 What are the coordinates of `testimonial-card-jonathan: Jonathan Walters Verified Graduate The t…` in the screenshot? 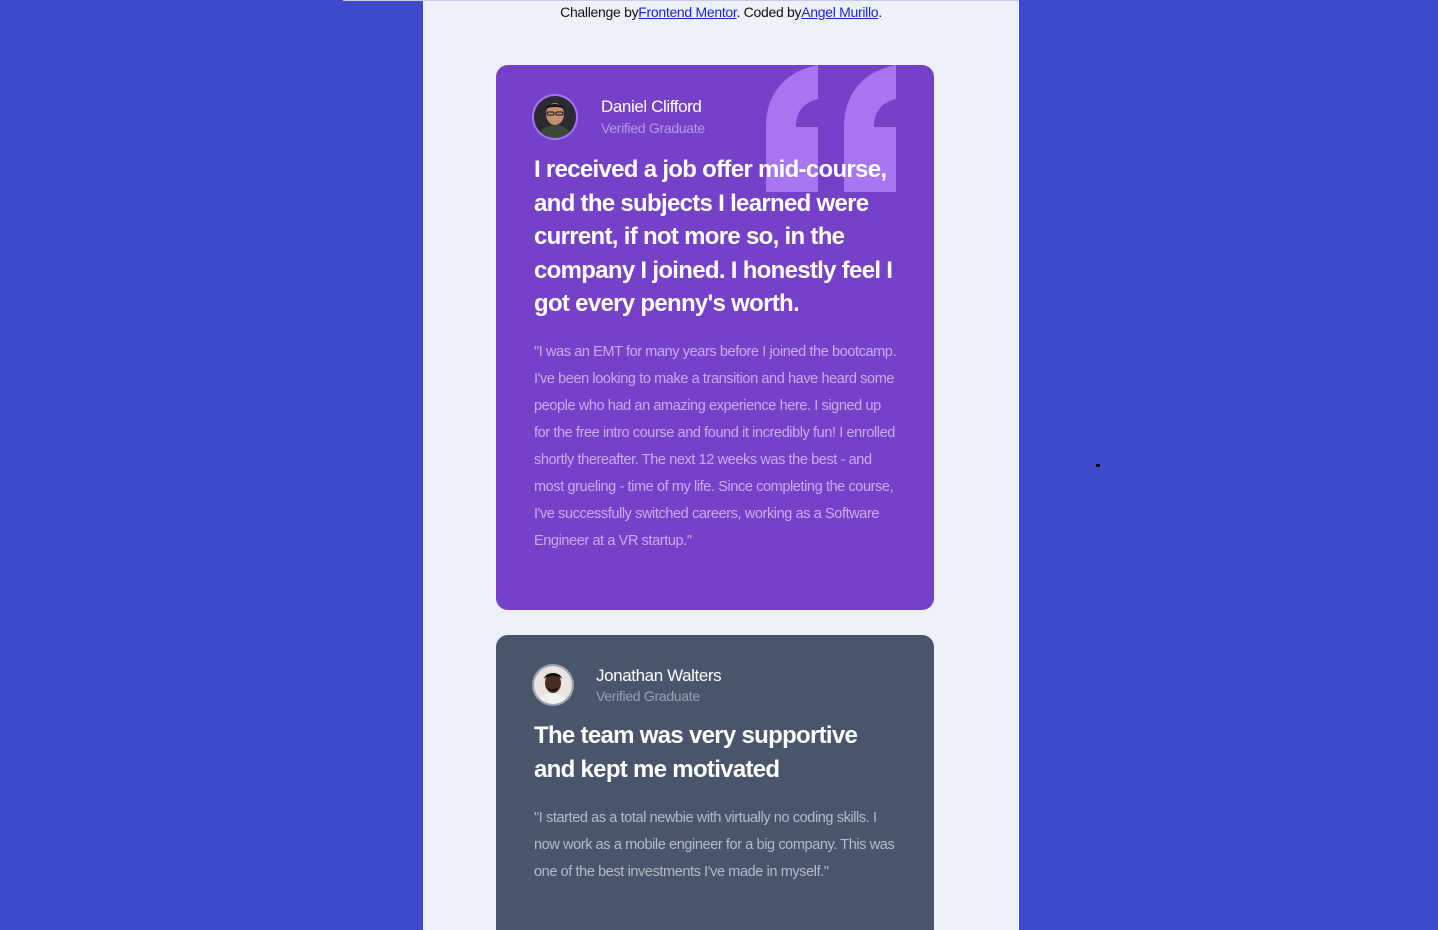 It's located at (715, 782).